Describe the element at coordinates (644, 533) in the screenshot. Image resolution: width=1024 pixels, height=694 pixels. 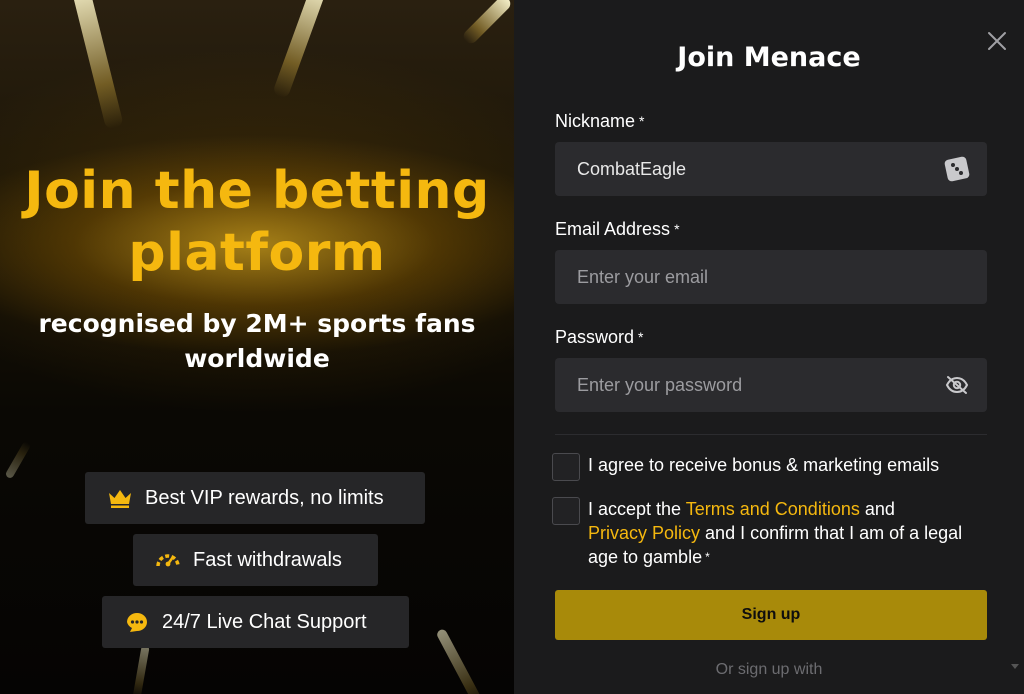
I see `privacy-link: Privacy Policy` at that location.